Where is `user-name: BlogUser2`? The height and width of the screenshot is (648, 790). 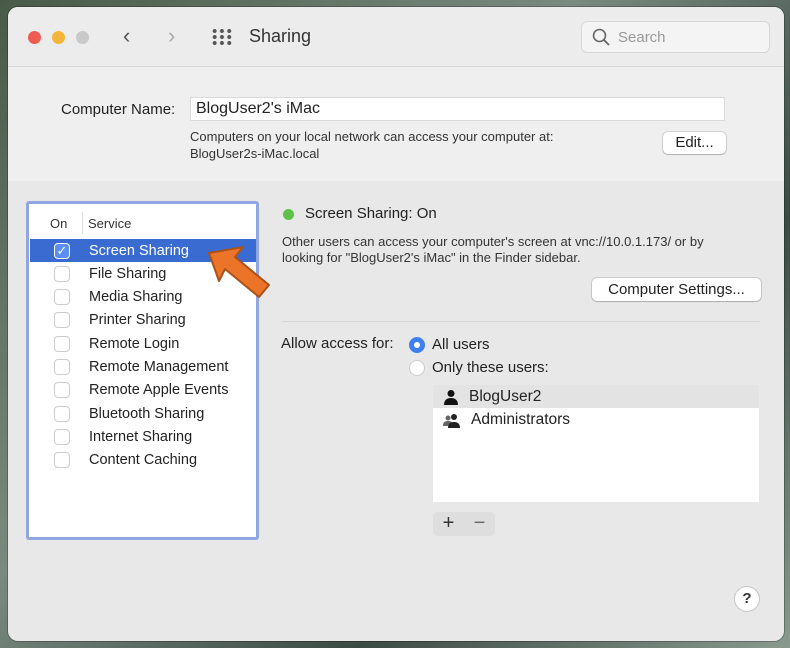 user-name: BlogUser2 is located at coordinates (505, 396).